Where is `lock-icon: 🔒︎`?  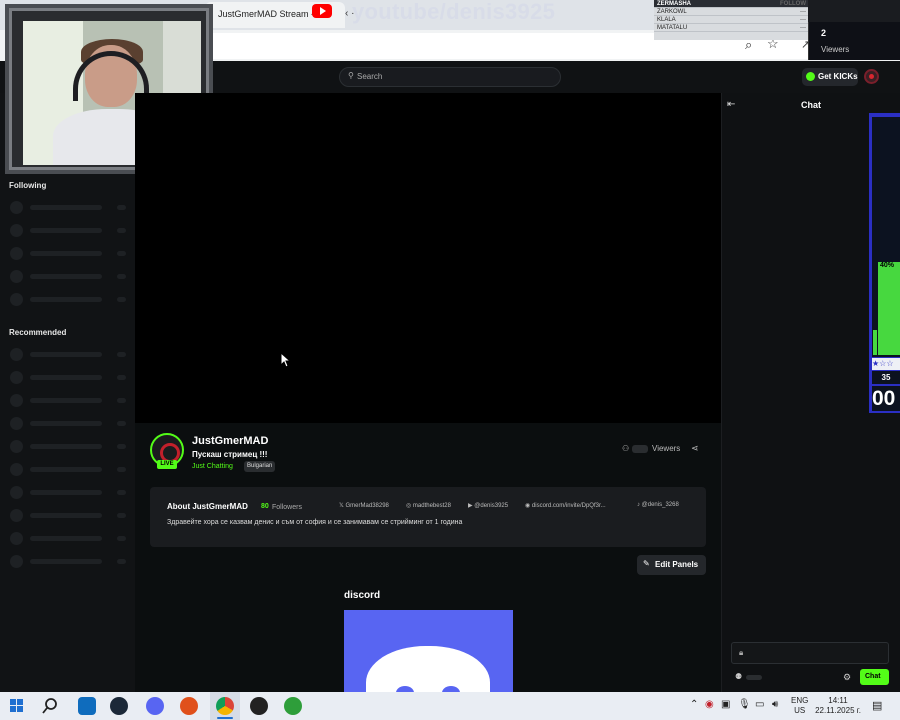
lock-icon: 🔒︎ is located at coordinates (741, 652).